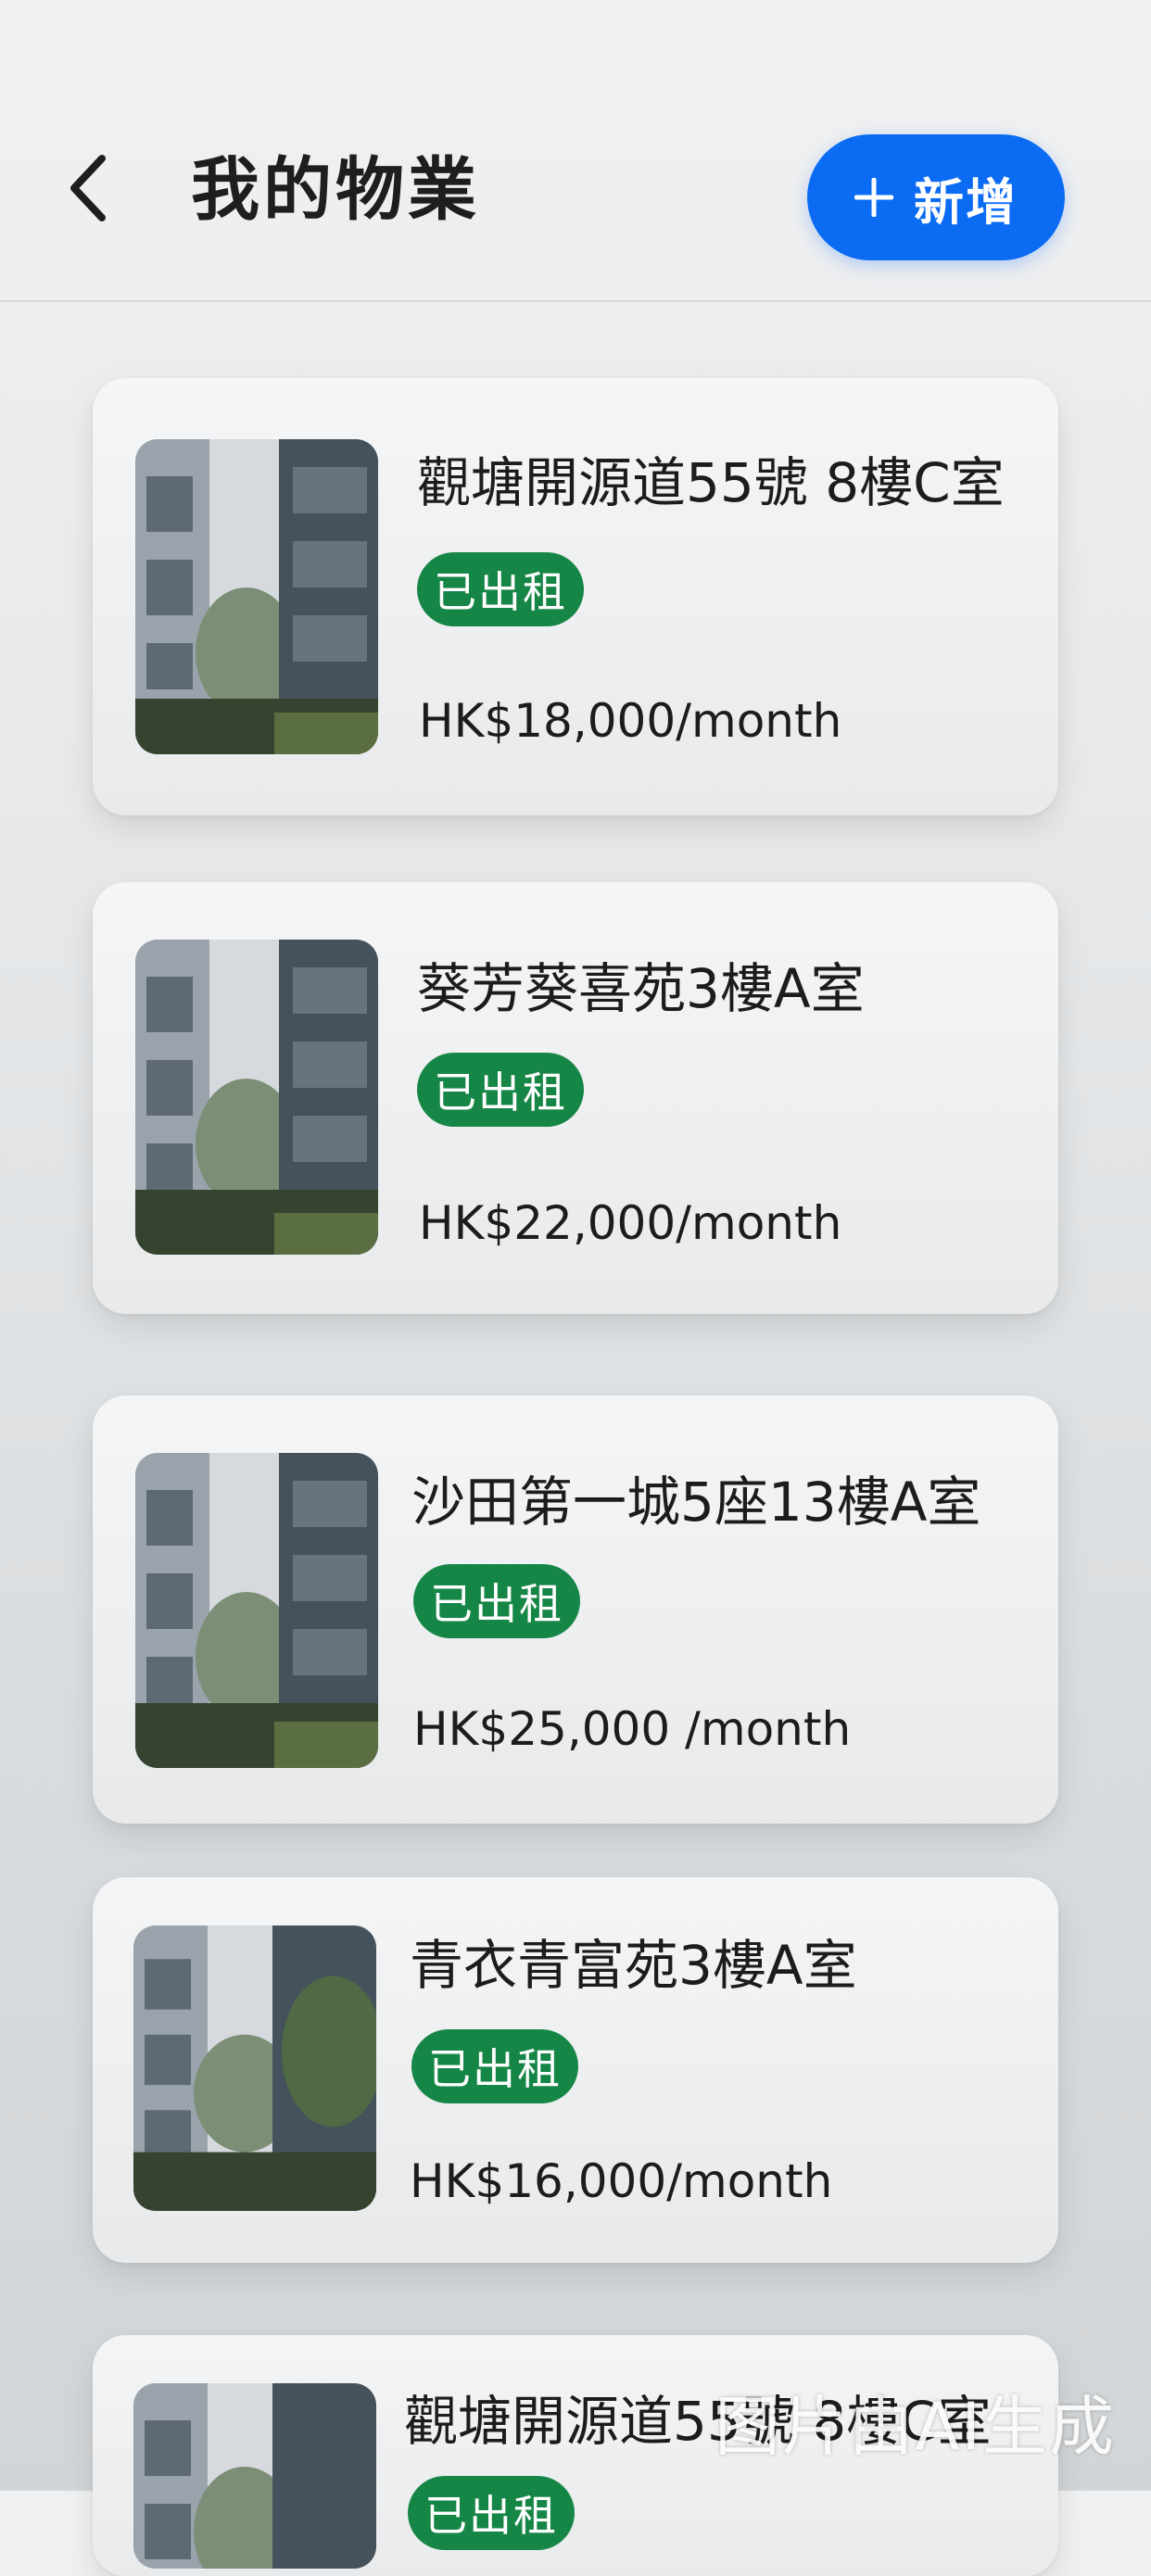 The height and width of the screenshot is (2576, 1151). I want to click on back-button, so click(89, 188).